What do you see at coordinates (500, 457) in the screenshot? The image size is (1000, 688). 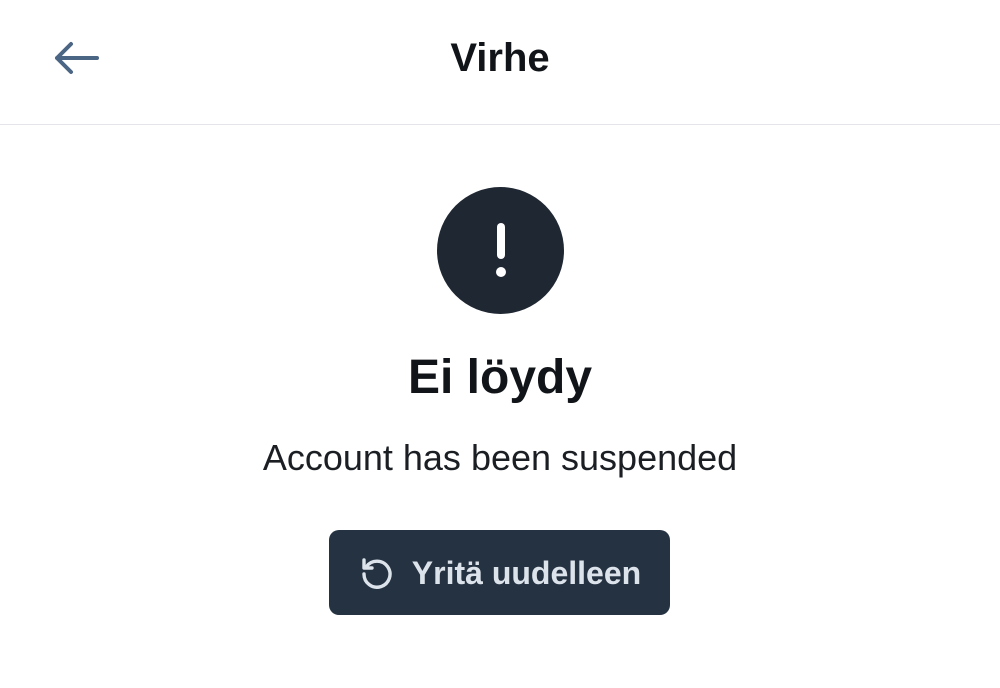 I see `error-message: Account has been suspended` at bounding box center [500, 457].